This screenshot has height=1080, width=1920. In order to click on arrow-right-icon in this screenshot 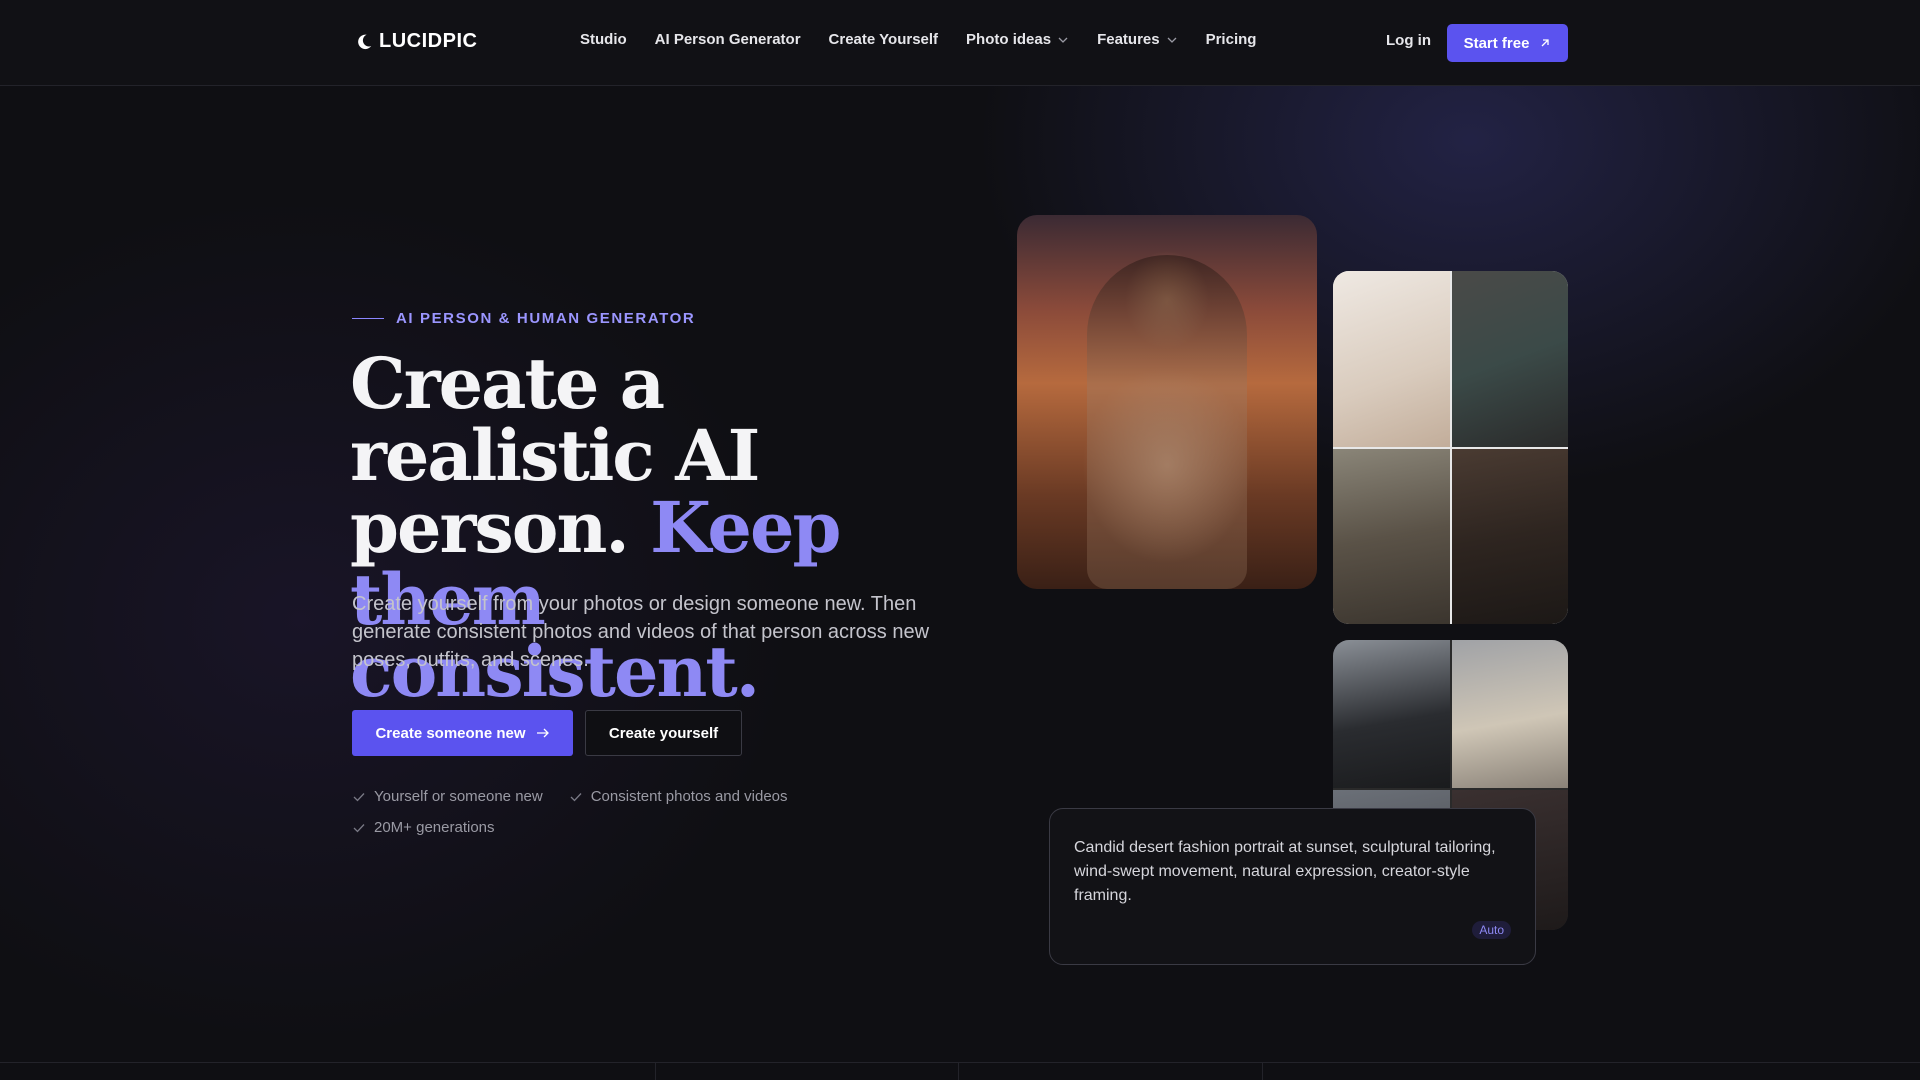, I will do `click(542, 733)`.